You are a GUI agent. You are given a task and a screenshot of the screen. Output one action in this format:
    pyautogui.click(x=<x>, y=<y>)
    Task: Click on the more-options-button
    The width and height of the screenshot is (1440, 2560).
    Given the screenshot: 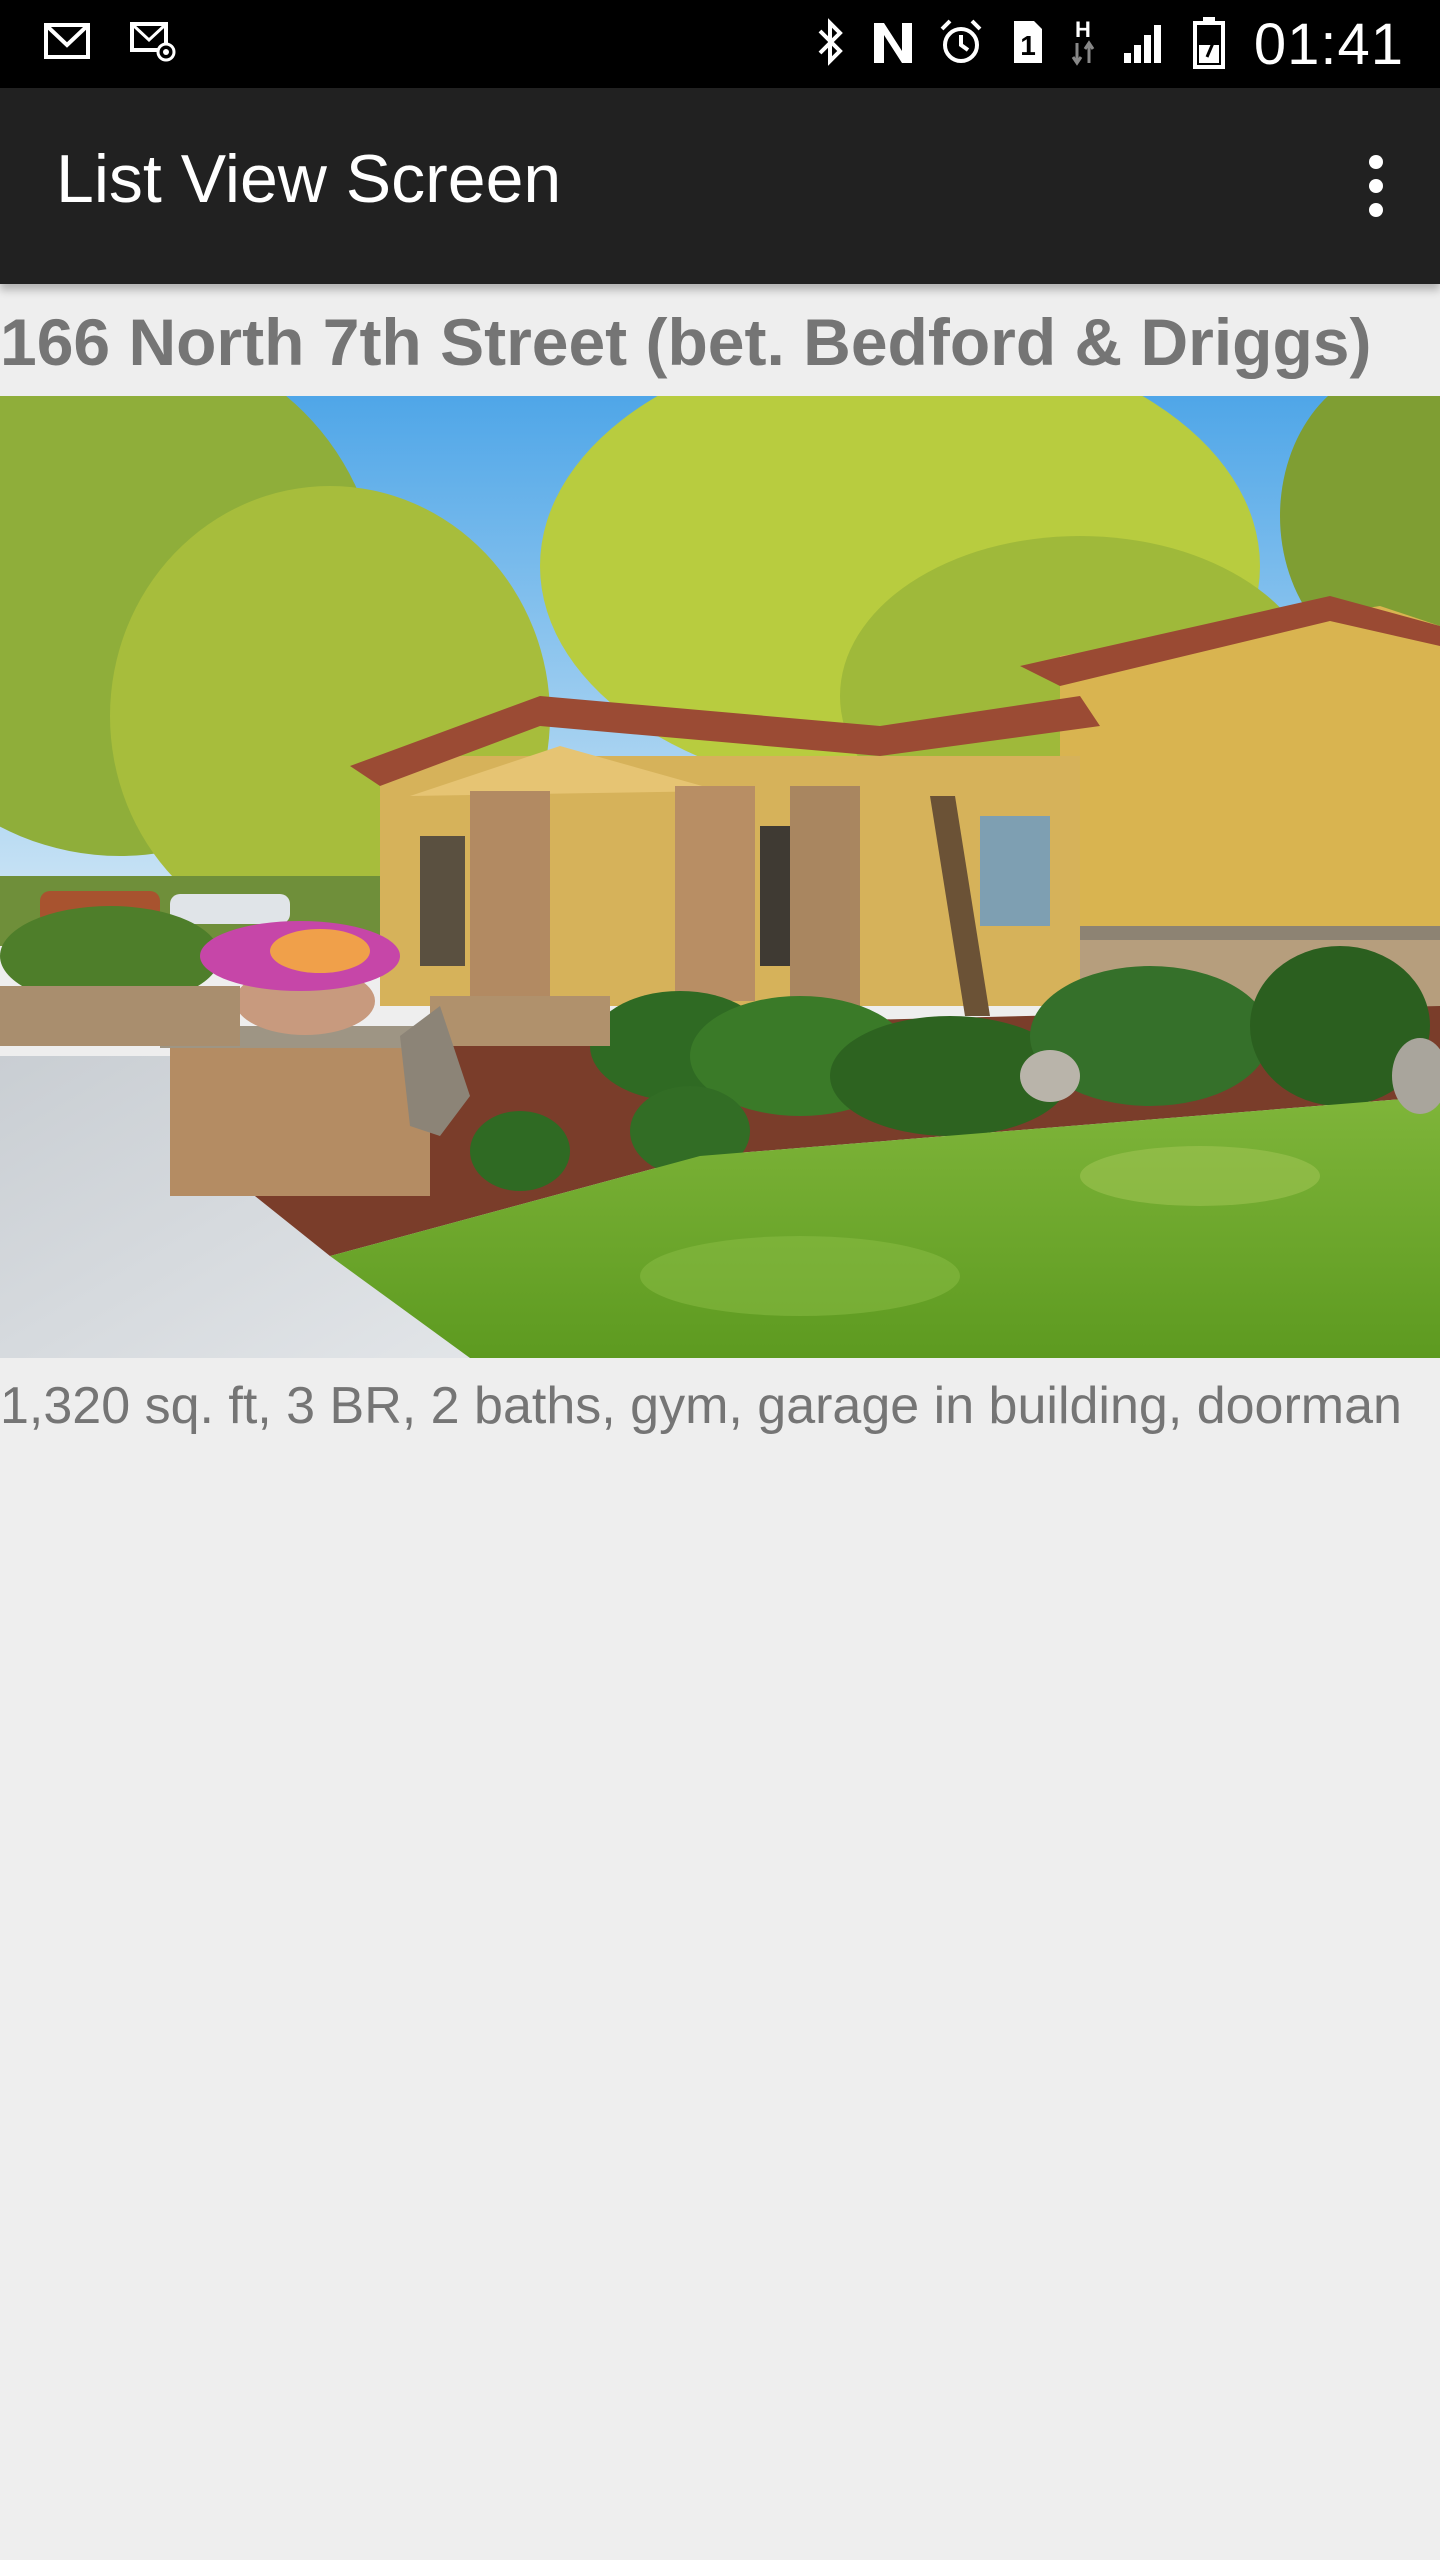 What is the action you would take?
    pyautogui.click(x=1376, y=186)
    